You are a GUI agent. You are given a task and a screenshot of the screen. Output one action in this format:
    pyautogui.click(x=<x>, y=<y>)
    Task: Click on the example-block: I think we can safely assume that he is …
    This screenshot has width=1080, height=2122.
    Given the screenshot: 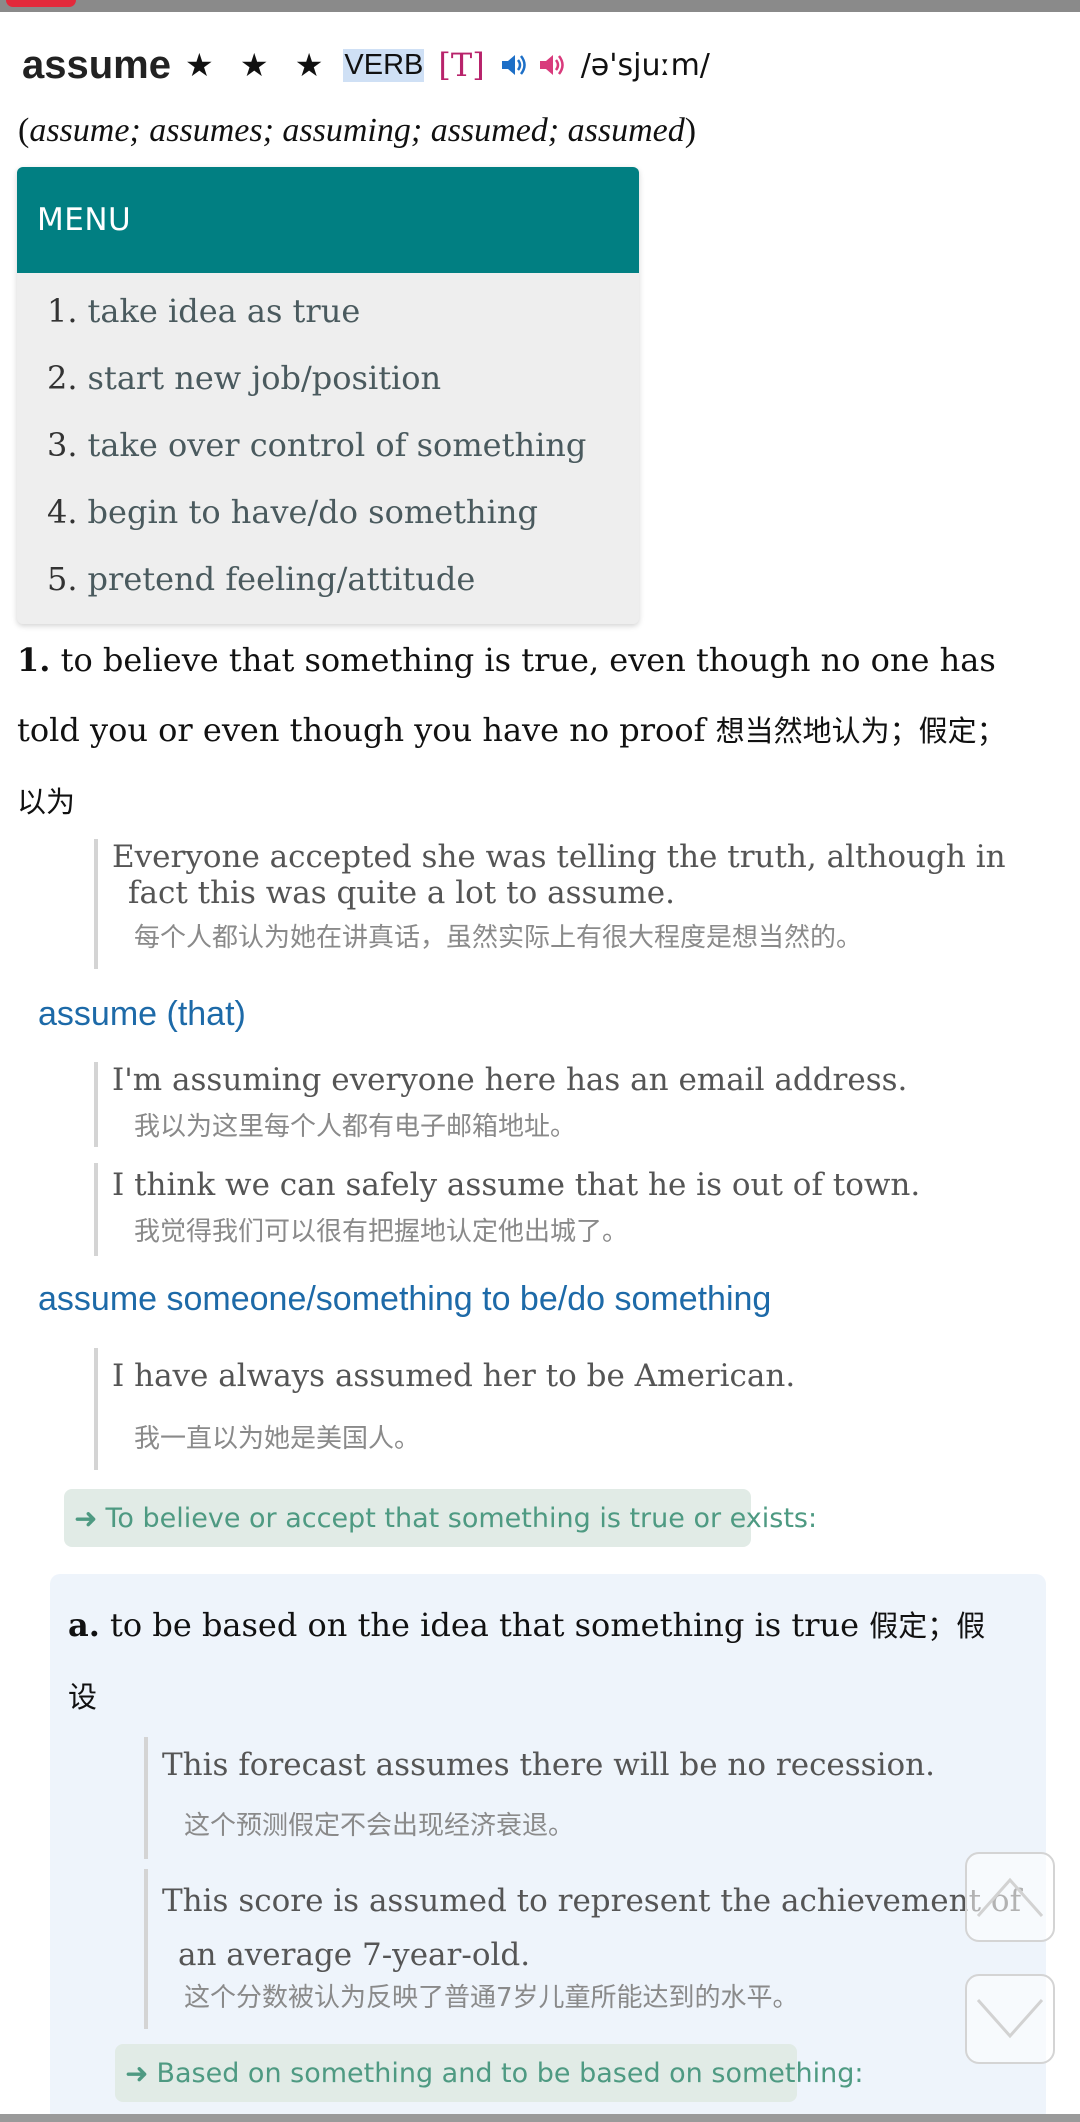 What is the action you would take?
    pyautogui.click(x=507, y=1209)
    